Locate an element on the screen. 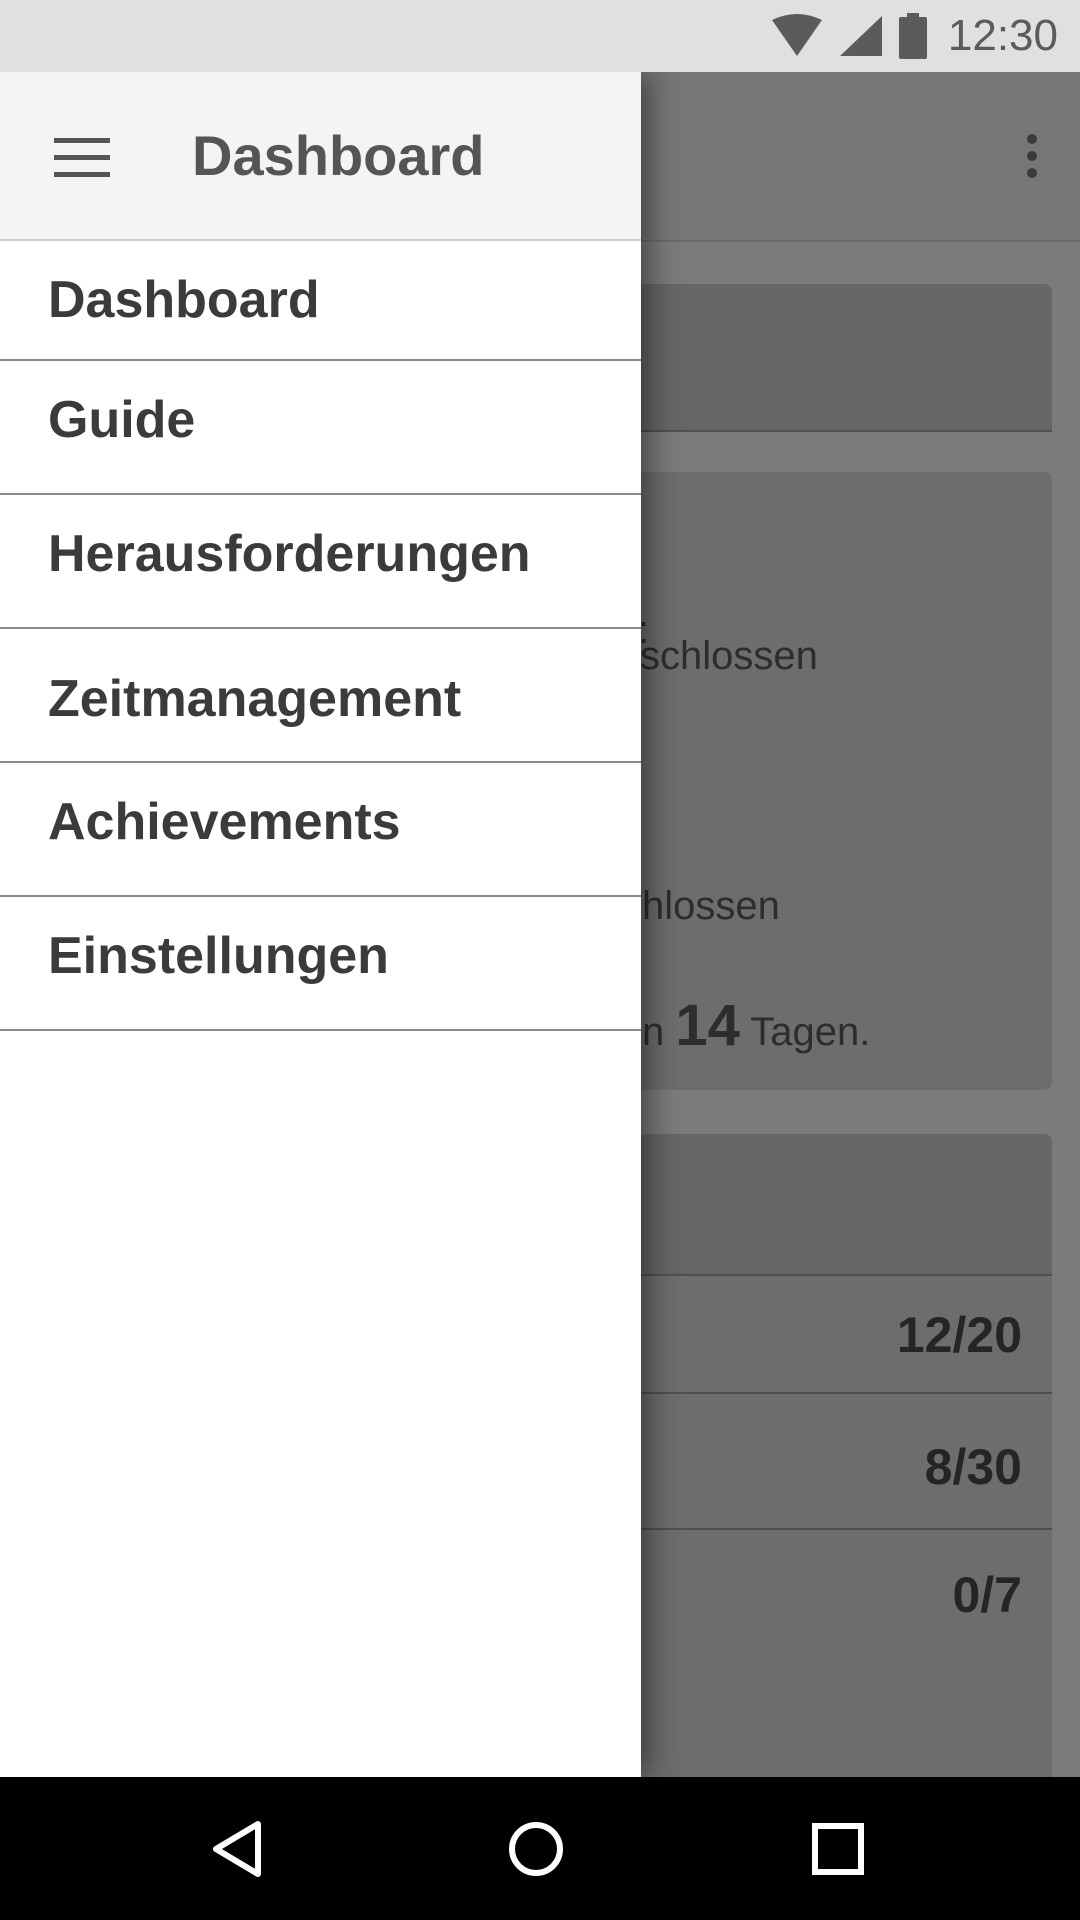  recents-icon is located at coordinates (838, 1848).